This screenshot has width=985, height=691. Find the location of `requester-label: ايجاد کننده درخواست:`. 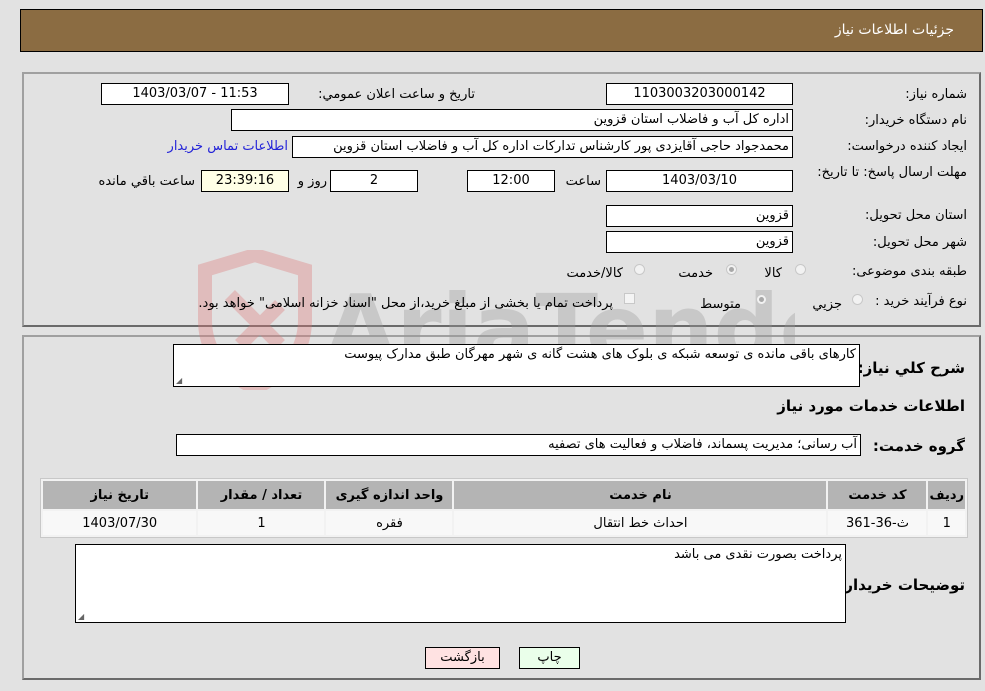

requester-label: ايجاد کننده درخواست: is located at coordinates (907, 146).